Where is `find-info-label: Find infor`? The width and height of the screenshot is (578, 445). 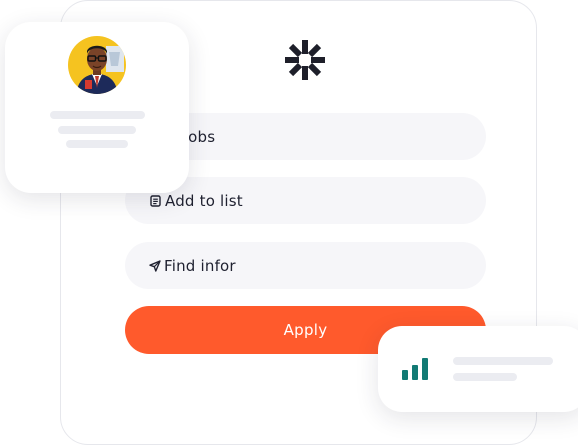 find-info-label: Find infor is located at coordinates (200, 265).